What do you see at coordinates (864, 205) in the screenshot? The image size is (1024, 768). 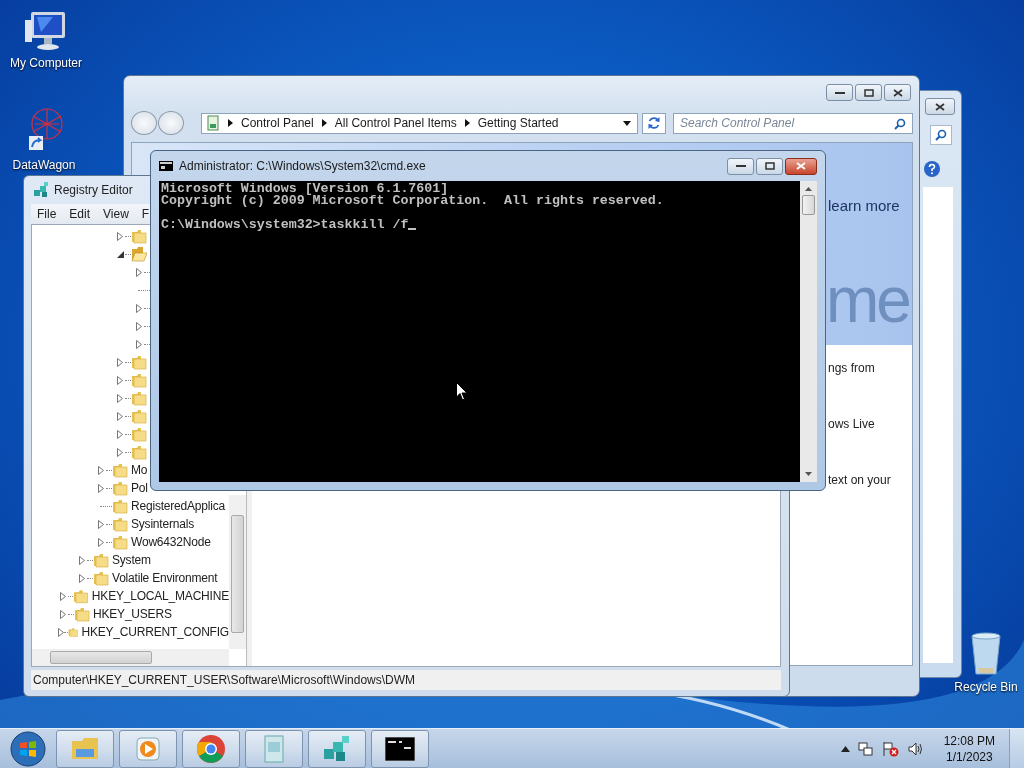 I see `learn-more-link: learn more` at bounding box center [864, 205].